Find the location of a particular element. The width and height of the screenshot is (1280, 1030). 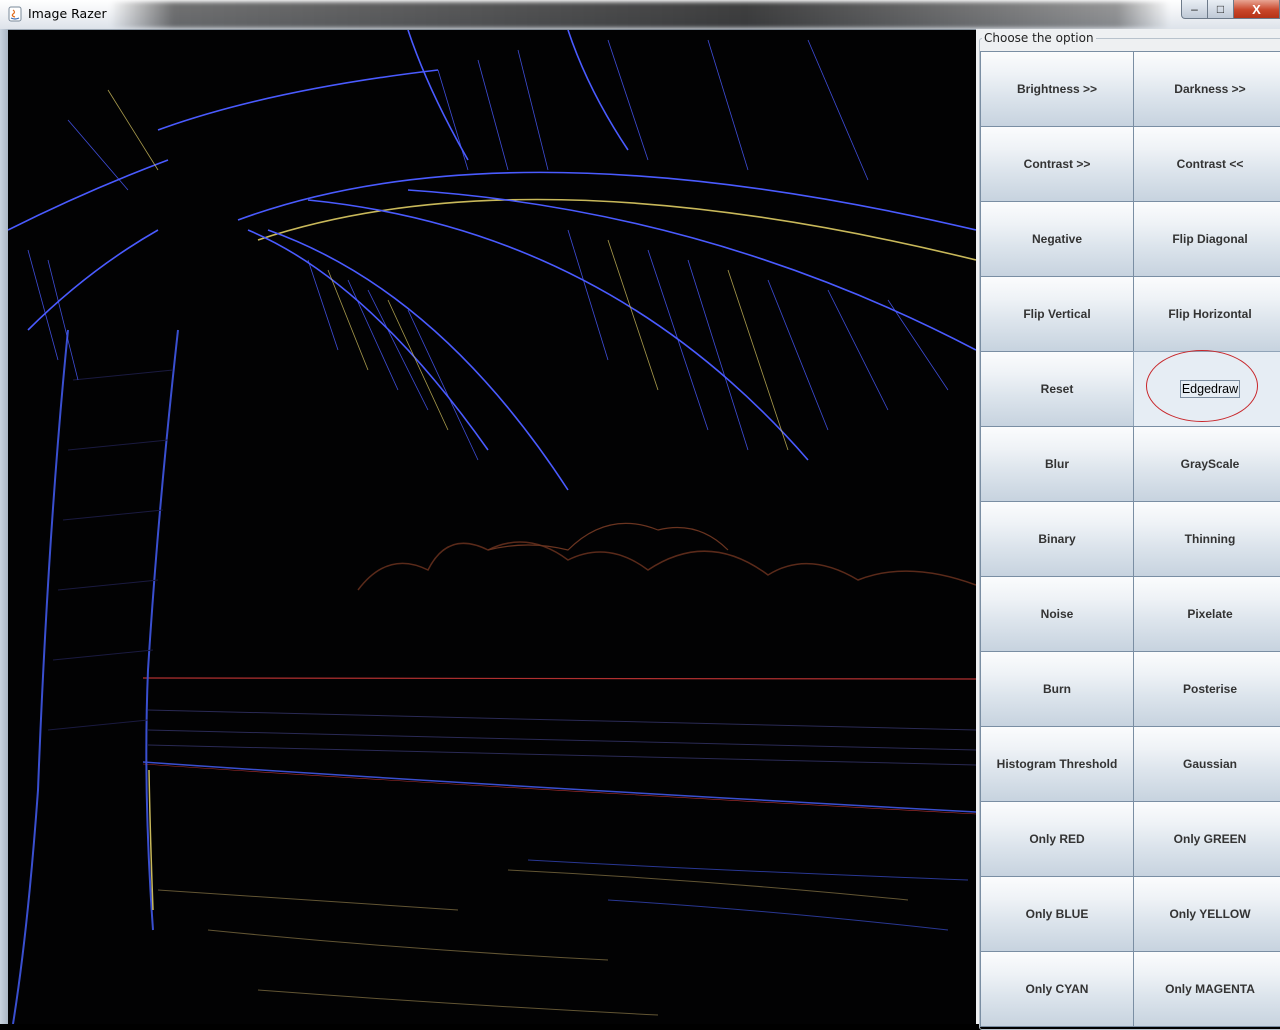

option-button-label: Histogram Threshold is located at coordinates (1057, 764).